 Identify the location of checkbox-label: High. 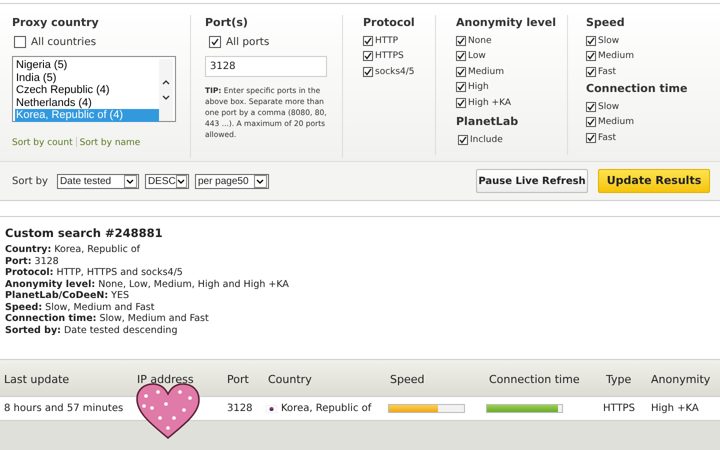
(478, 87).